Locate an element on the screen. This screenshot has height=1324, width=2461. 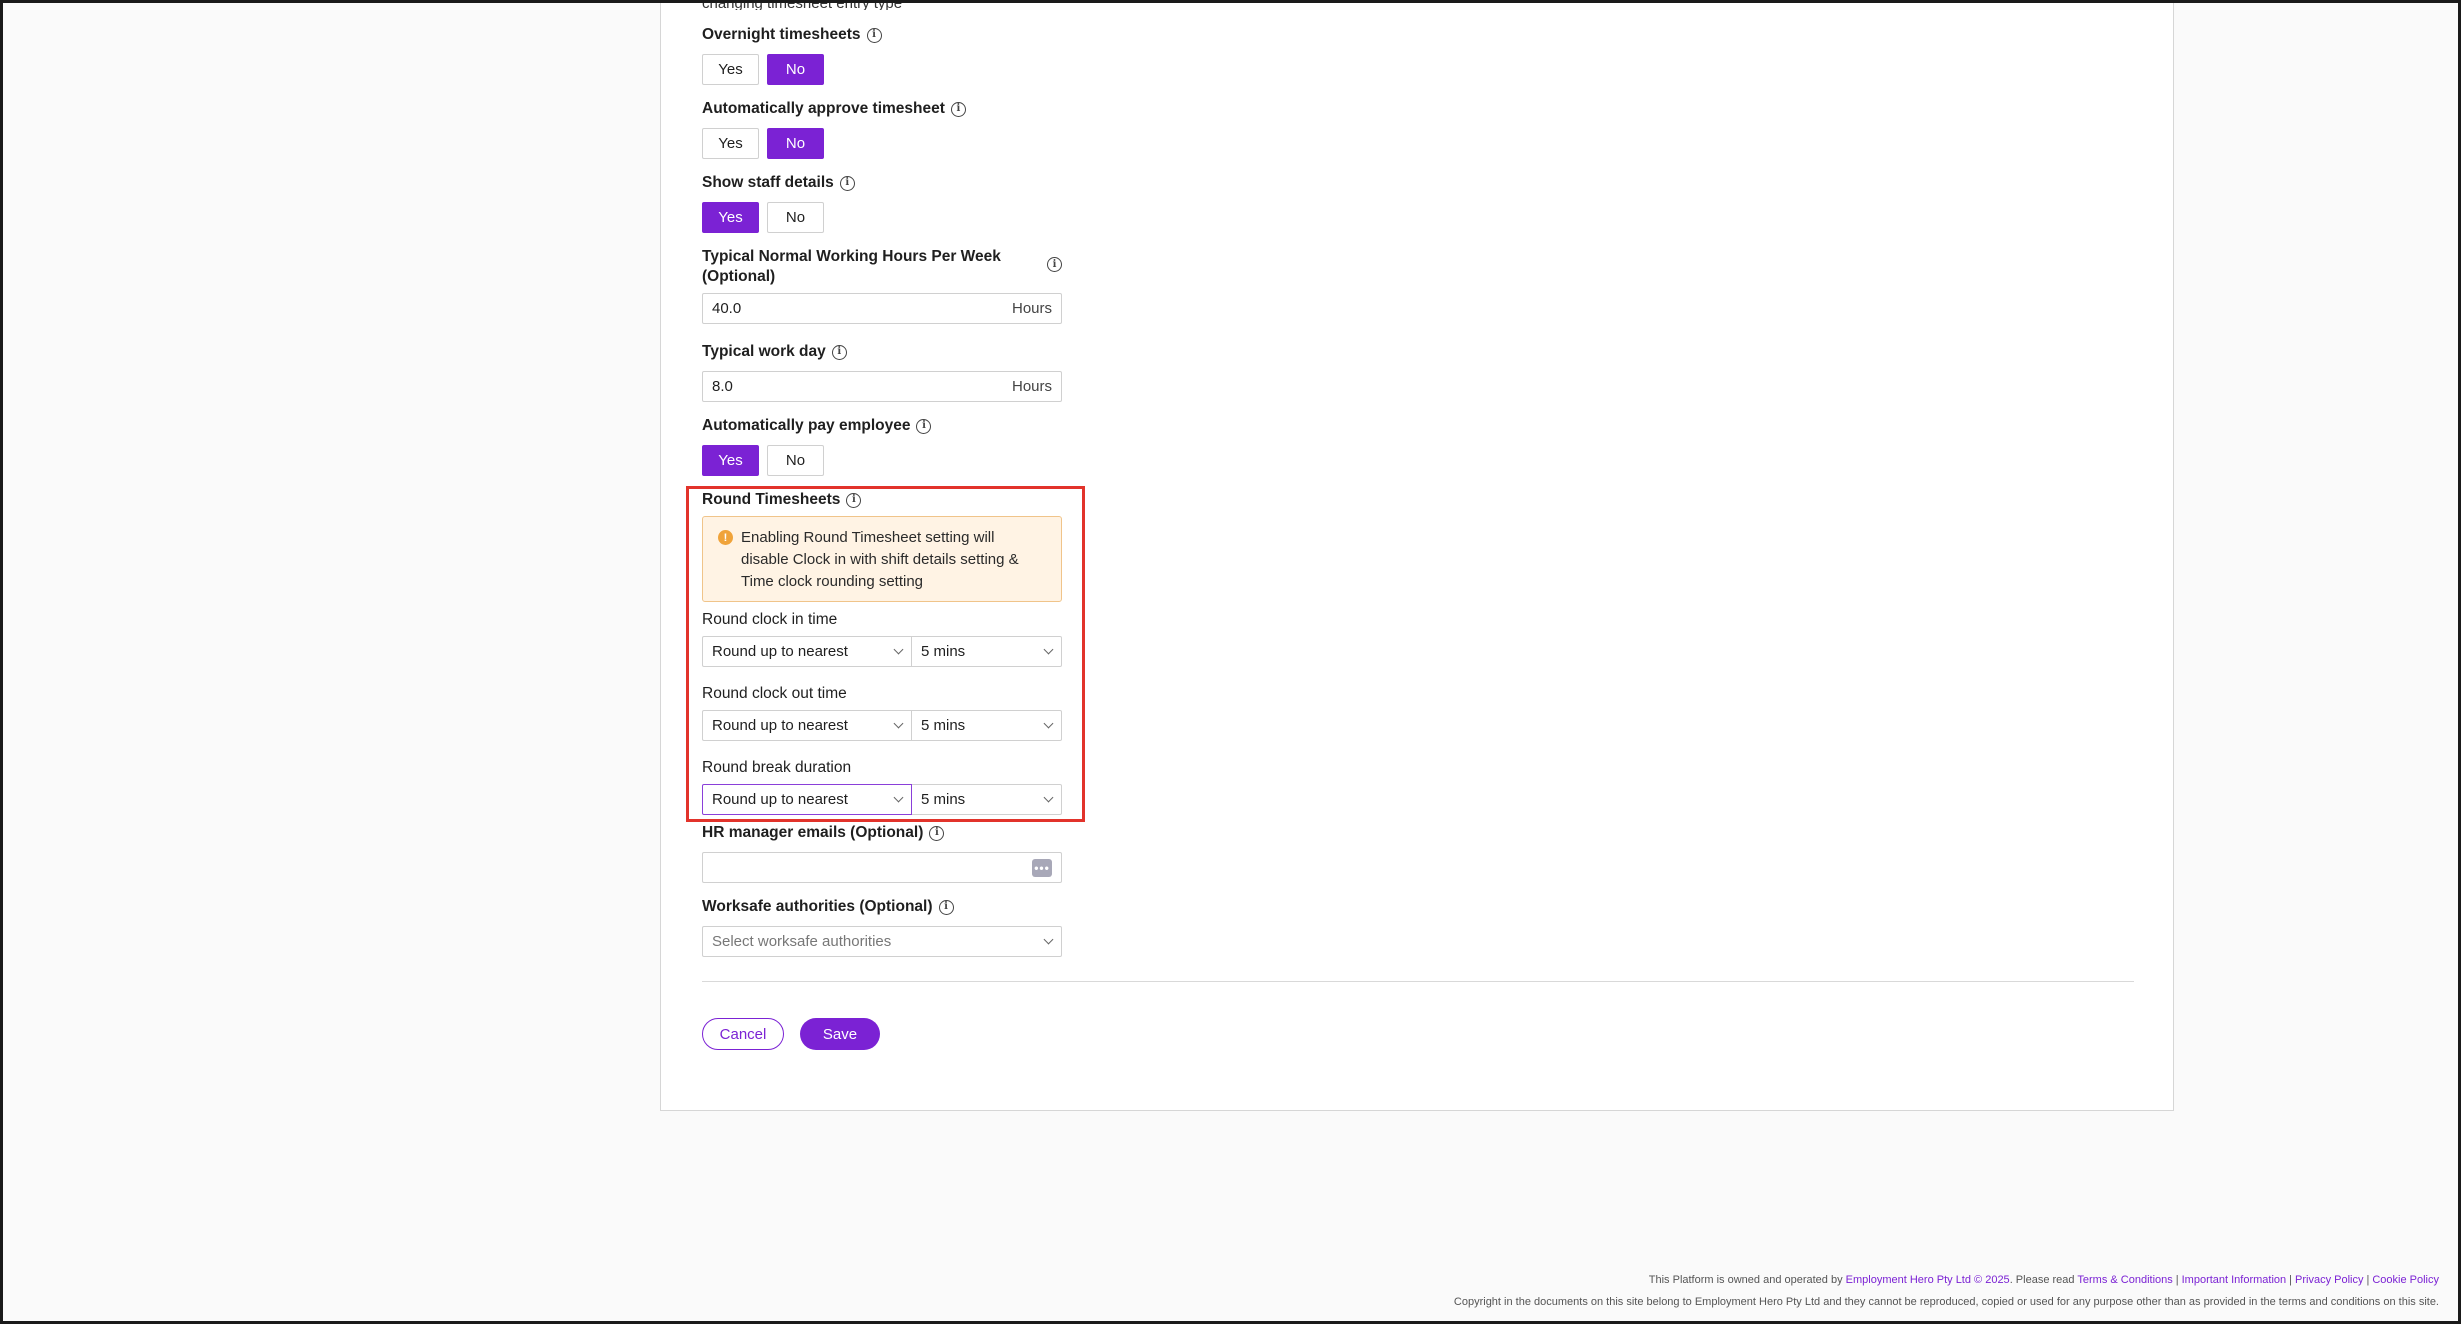
auto-pay-label: Automatically pay employee is located at coordinates (806, 425).